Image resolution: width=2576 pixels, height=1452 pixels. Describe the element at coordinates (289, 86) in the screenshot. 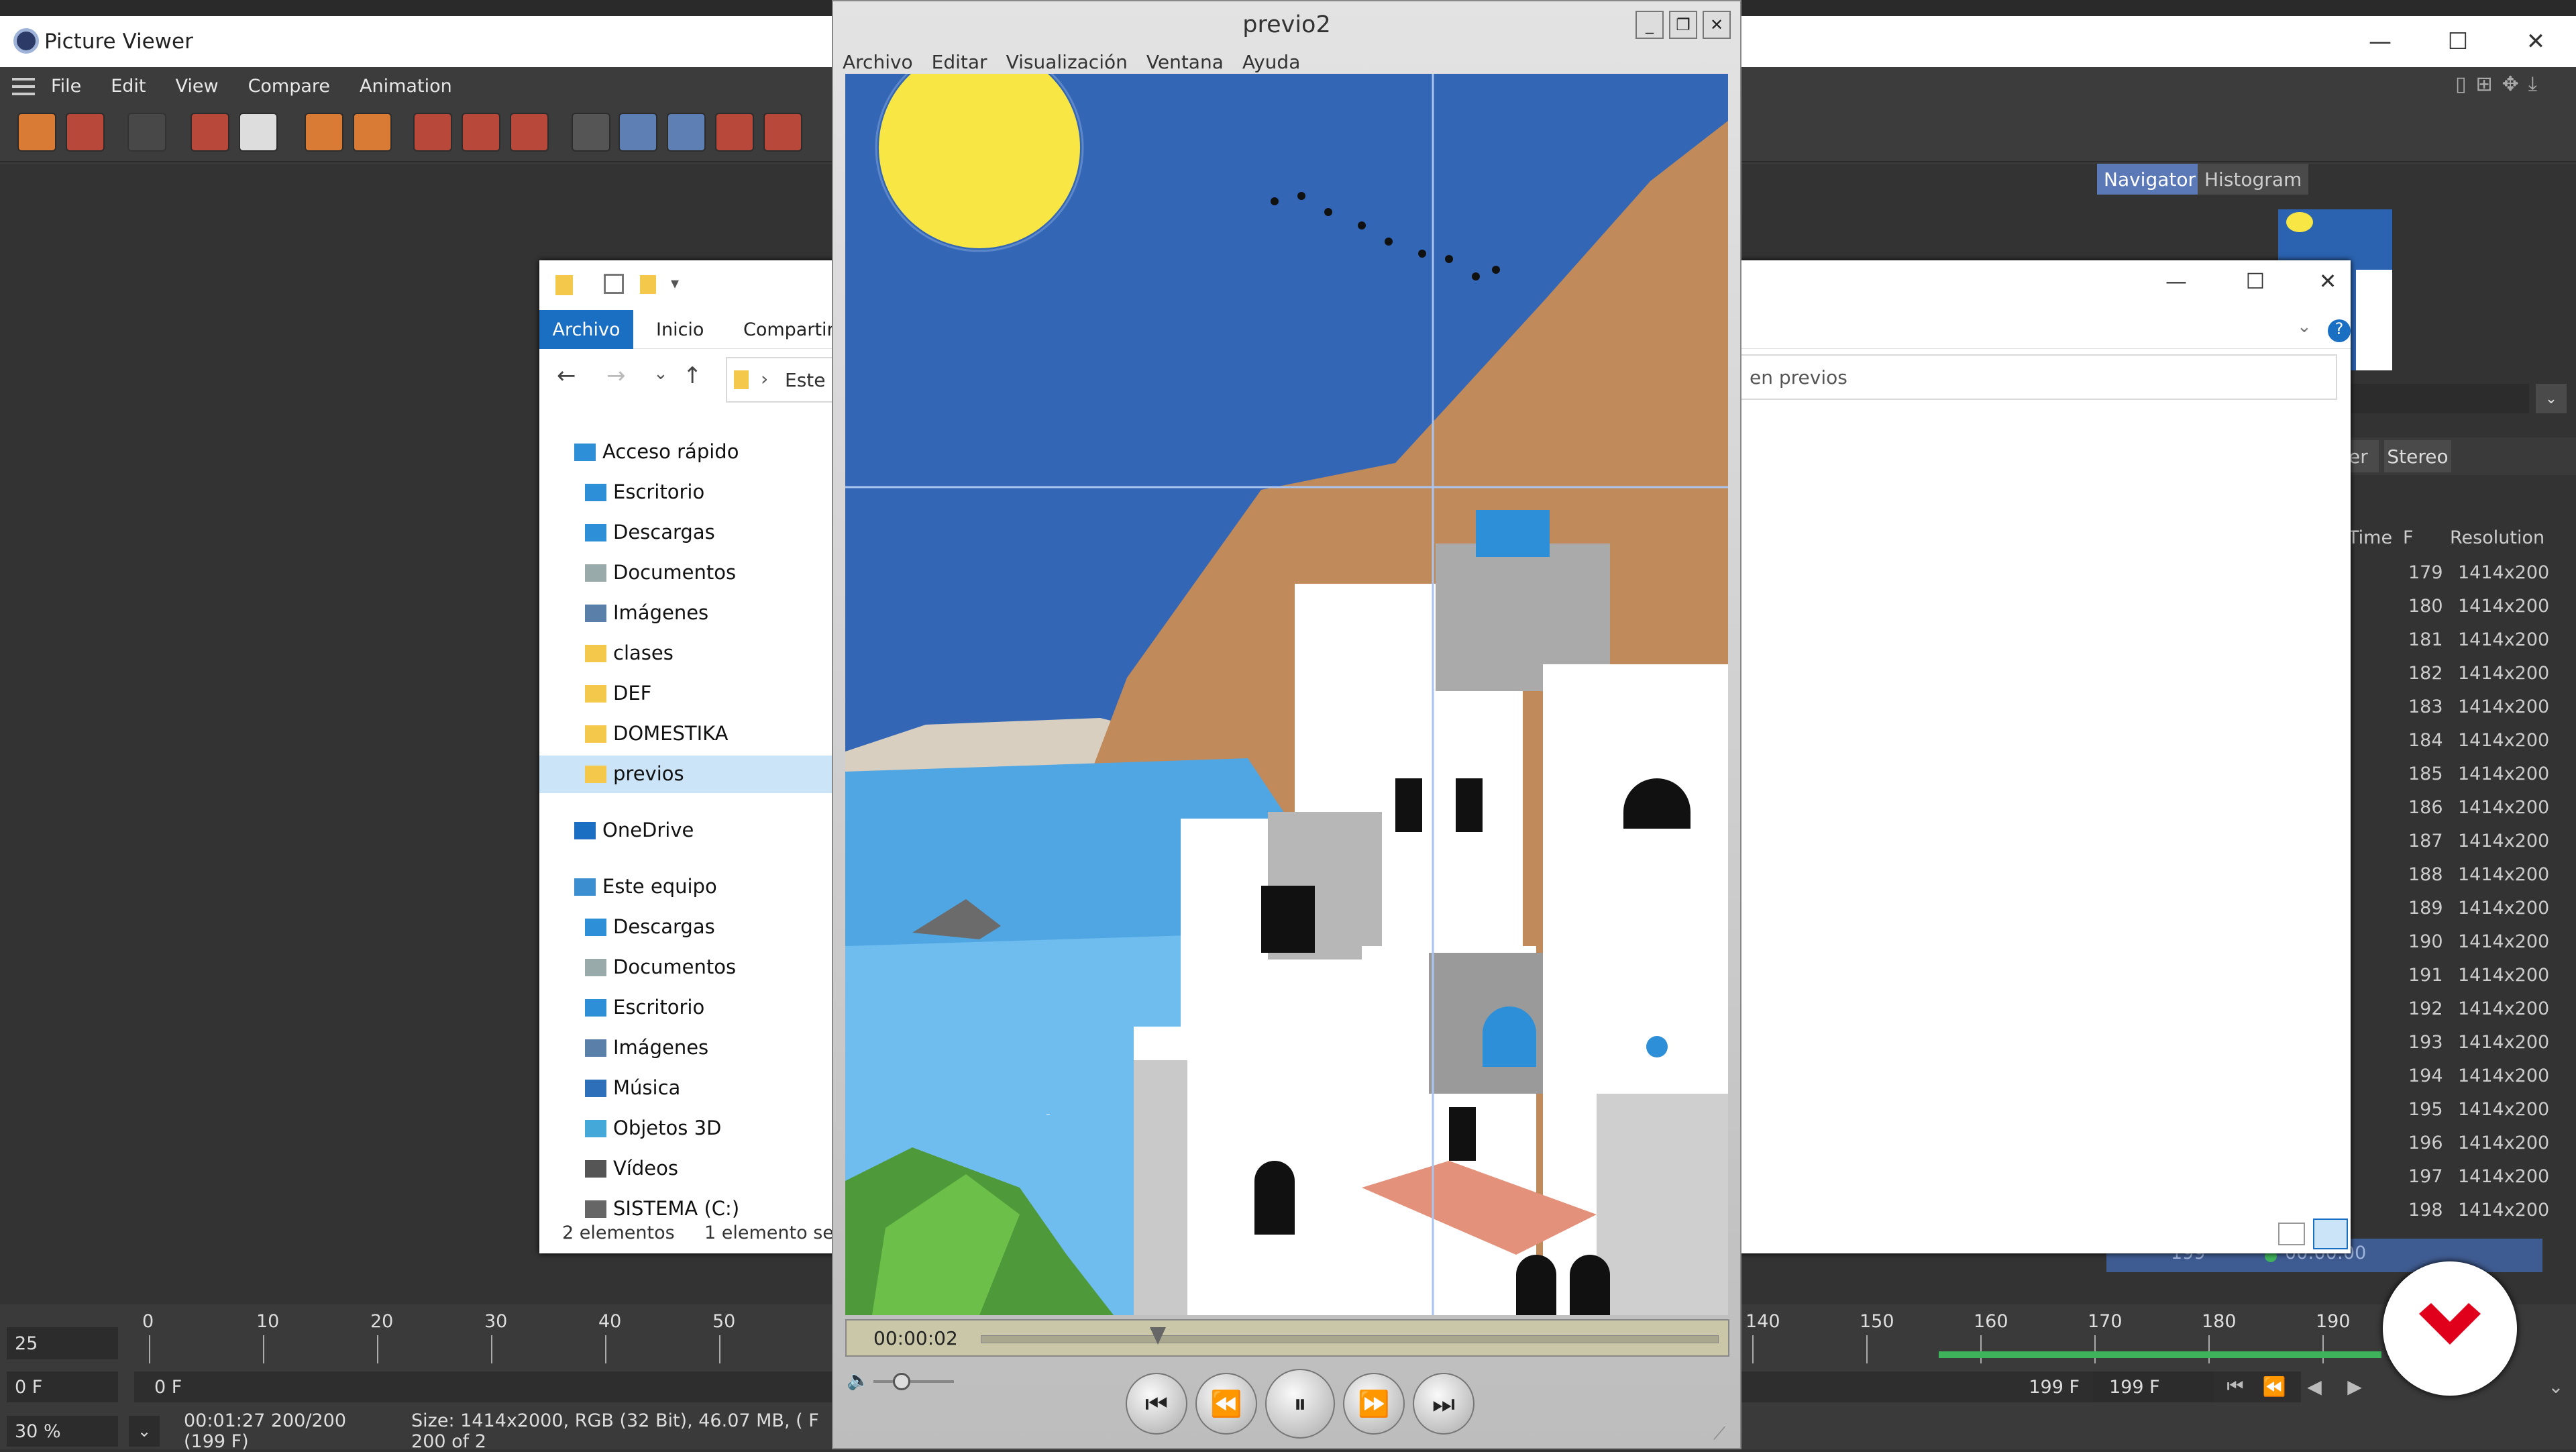

I see `menu-compare: Compare` at that location.